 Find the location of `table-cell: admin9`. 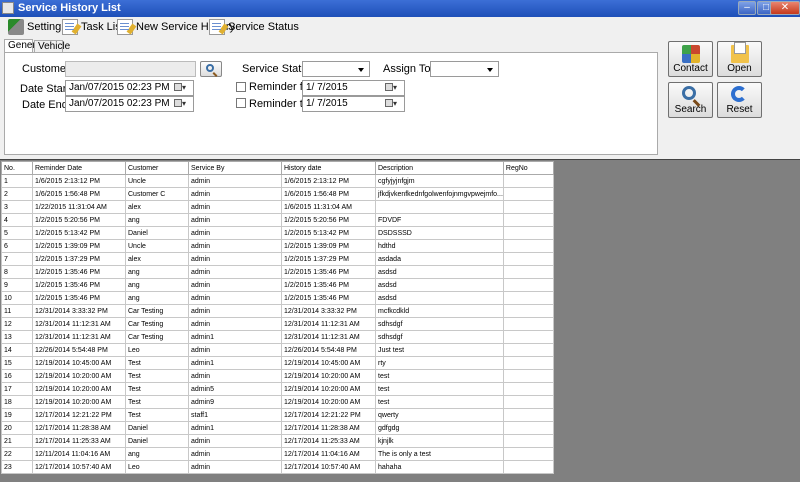

table-cell: admin9 is located at coordinates (235, 402).